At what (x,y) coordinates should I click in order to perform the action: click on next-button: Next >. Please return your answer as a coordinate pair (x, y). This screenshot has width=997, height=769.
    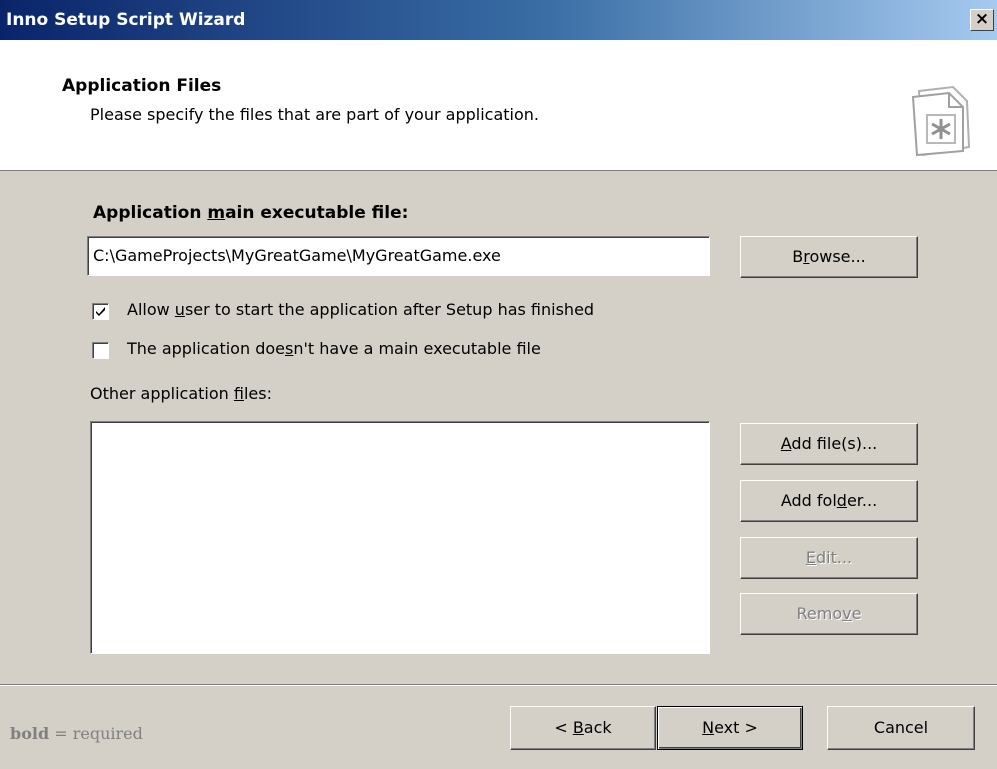
    Looking at the image, I should click on (730, 728).